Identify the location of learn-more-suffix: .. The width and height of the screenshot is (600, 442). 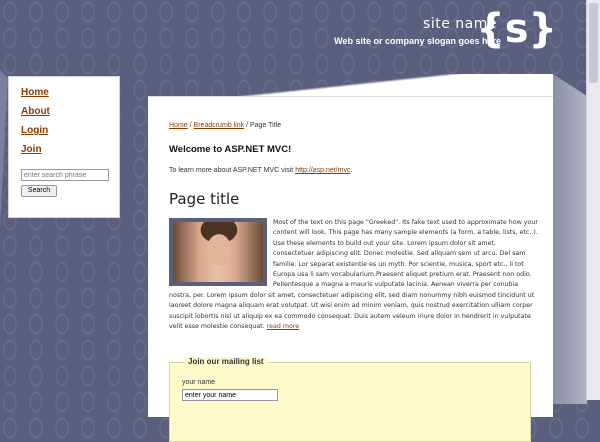
(351, 170).